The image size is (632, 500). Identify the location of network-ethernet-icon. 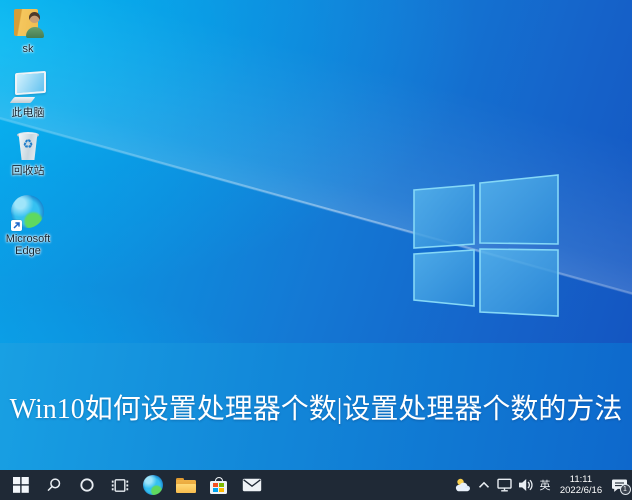
(504, 485).